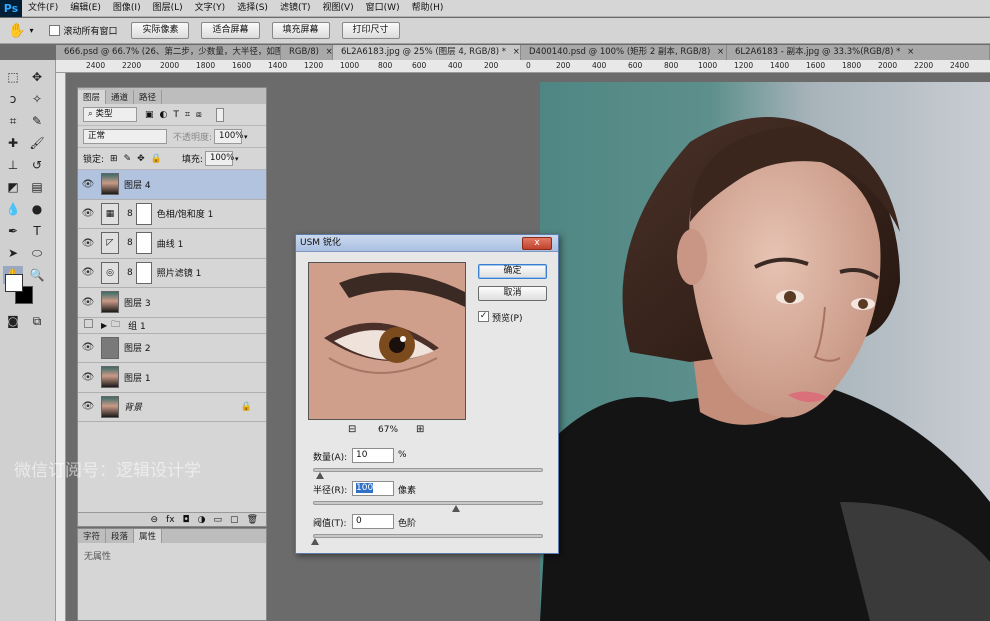 The height and width of the screenshot is (621, 990). Describe the element at coordinates (13, 121) in the screenshot. I see `crop-tool-icon: ⌗` at that location.